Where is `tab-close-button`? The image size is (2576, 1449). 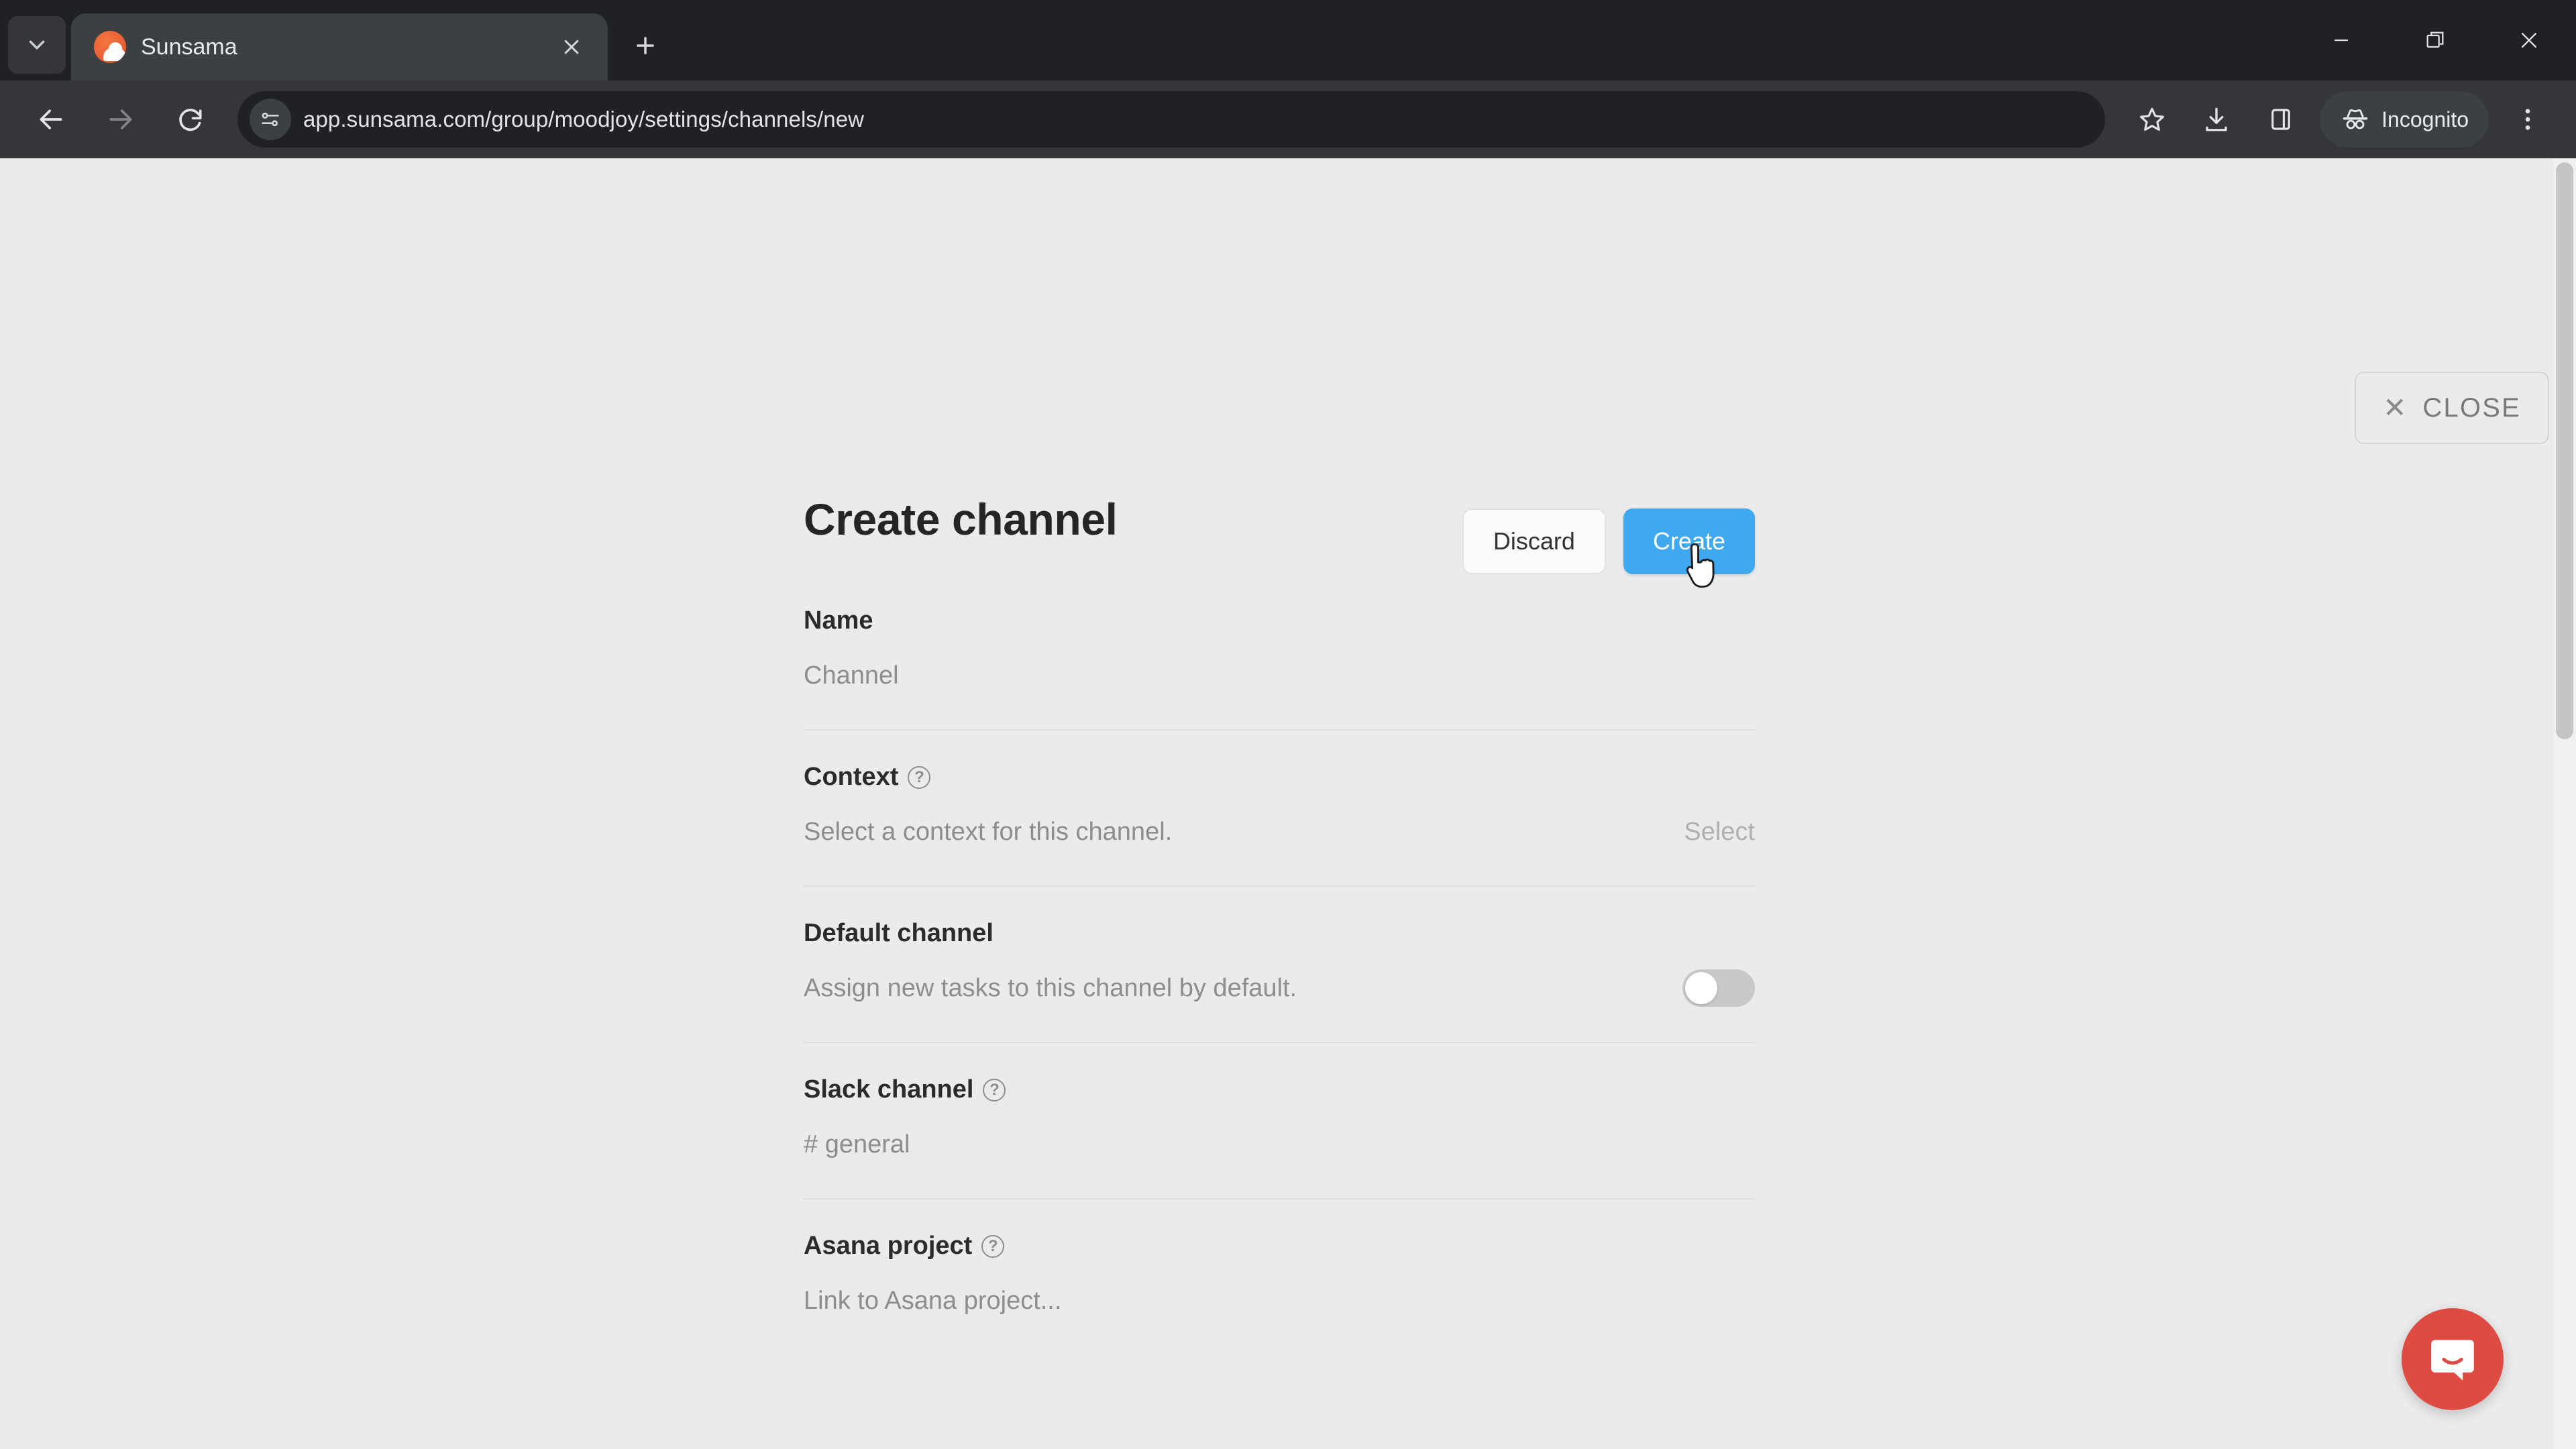 tab-close-button is located at coordinates (571, 47).